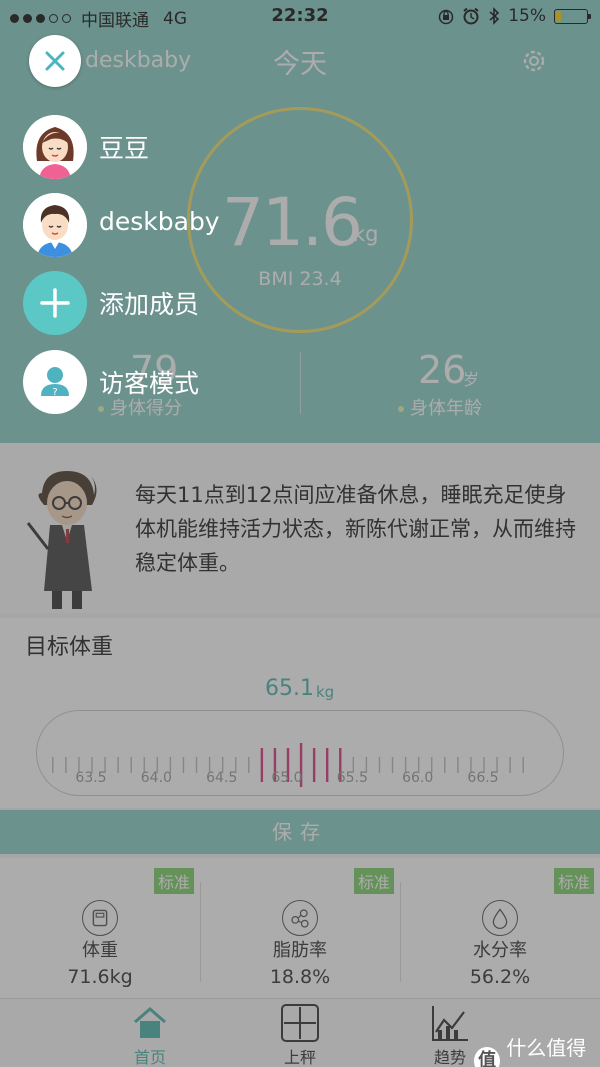 This screenshot has height=1067, width=600. I want to click on add-avatar, so click(55, 303).